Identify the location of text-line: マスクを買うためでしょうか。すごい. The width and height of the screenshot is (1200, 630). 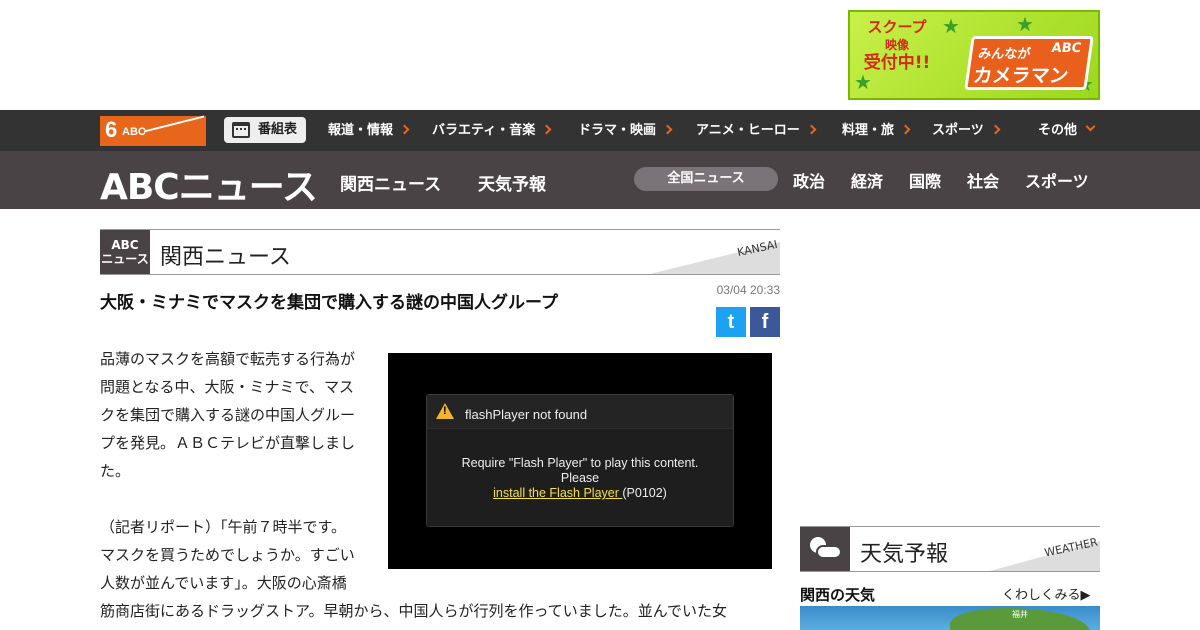
(227, 555).